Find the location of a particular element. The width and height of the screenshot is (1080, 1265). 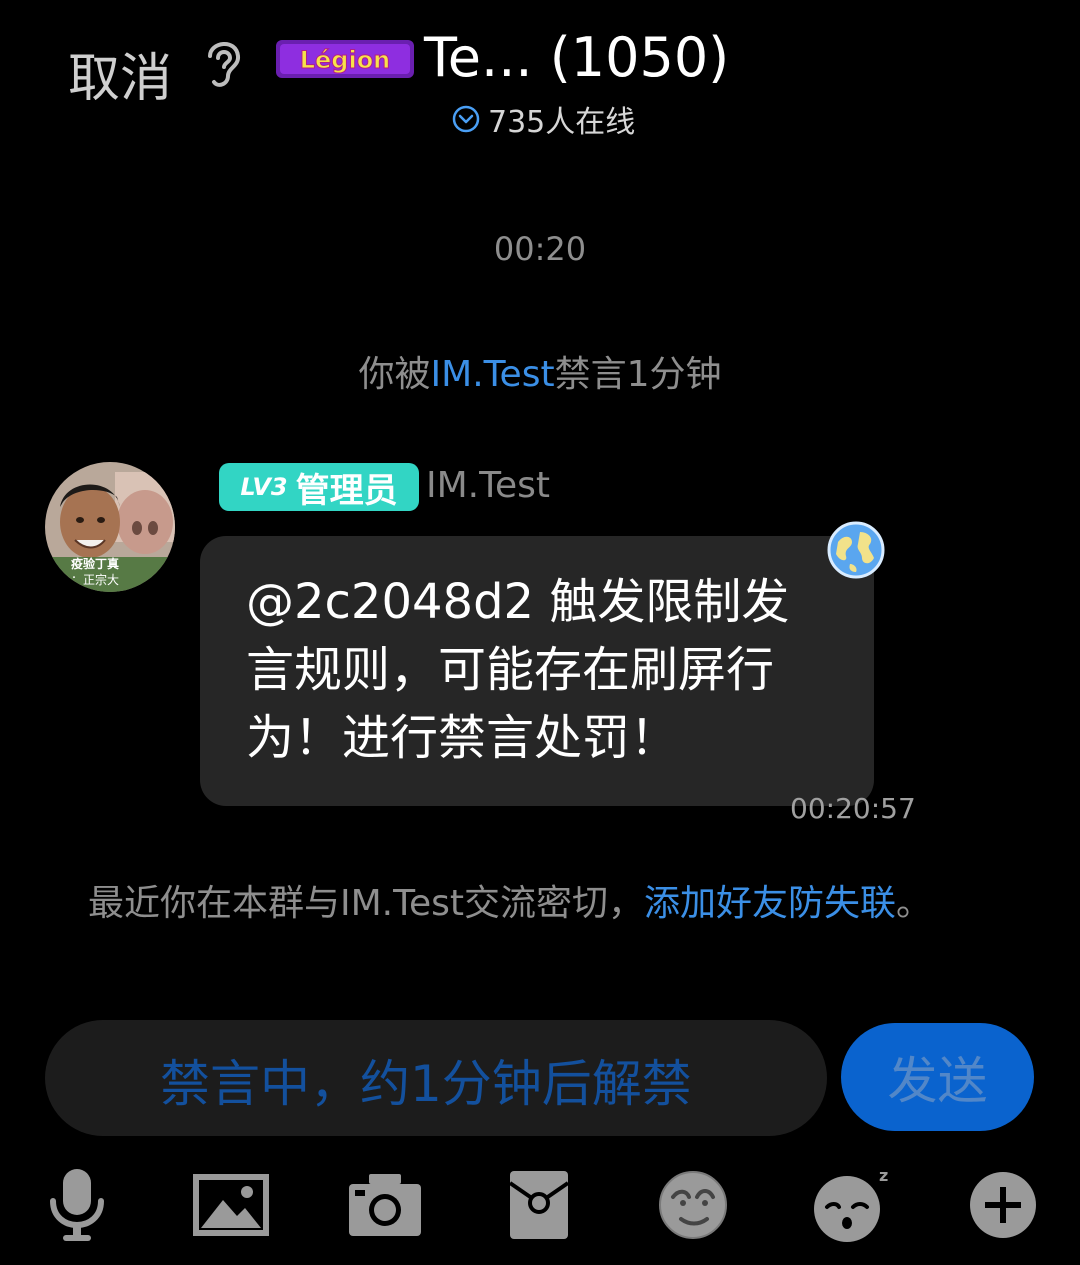

camera-icon is located at coordinates (385, 1205).